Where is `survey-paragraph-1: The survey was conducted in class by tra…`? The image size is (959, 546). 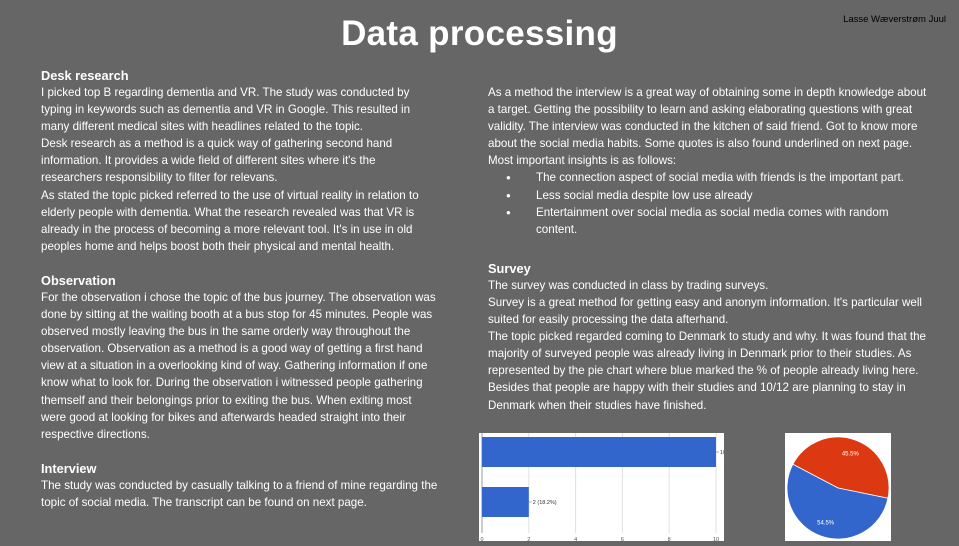 survey-paragraph-1: The survey was conducted in class by tra… is located at coordinates (628, 285).